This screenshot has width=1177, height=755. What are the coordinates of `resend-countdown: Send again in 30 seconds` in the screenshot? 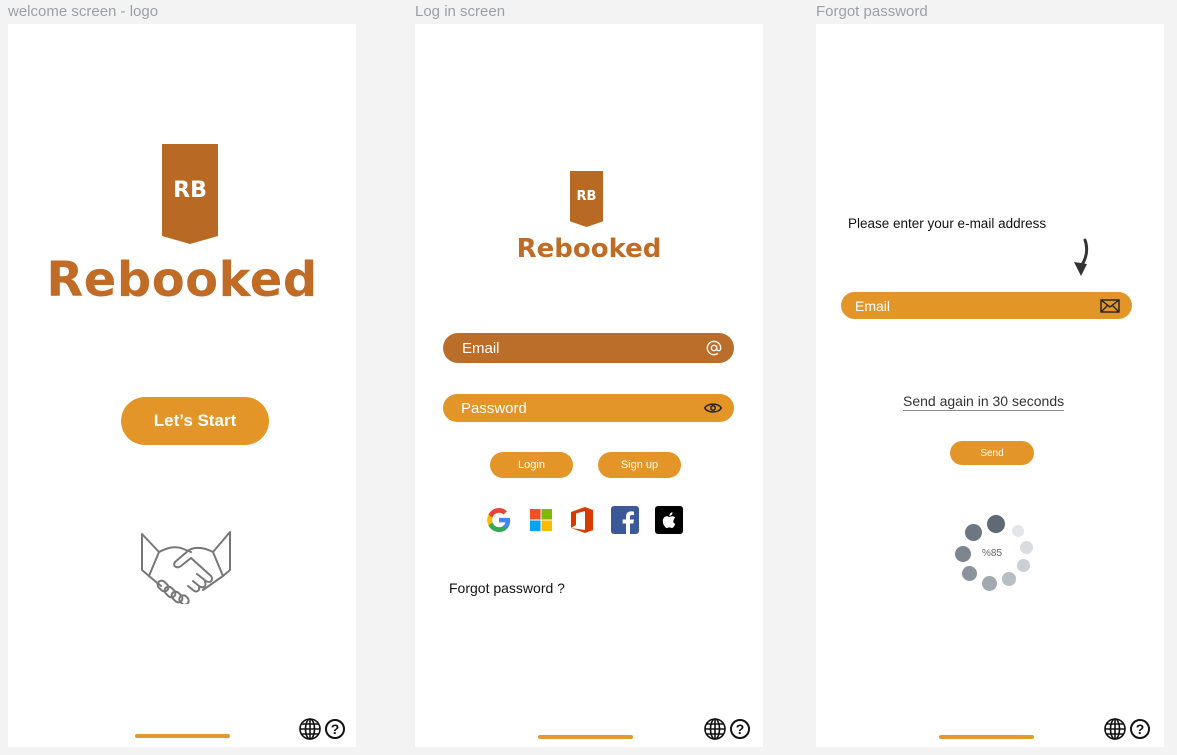 It's located at (984, 402).